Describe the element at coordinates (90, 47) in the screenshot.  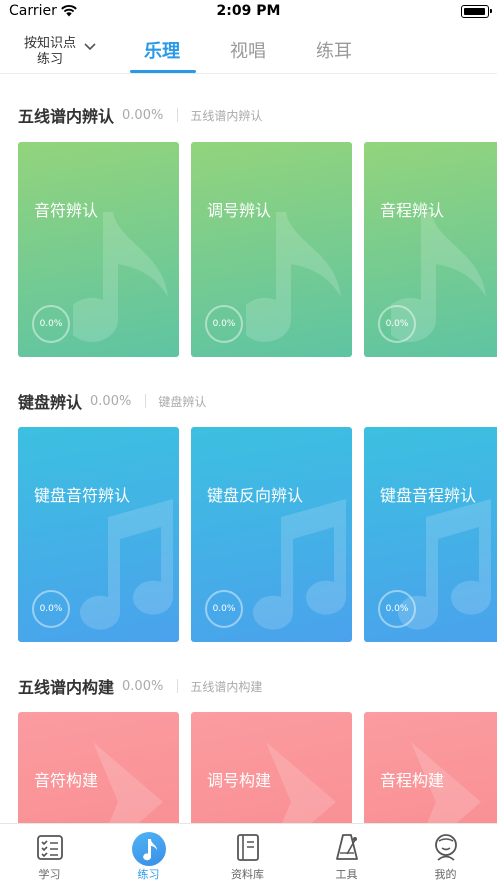
I see `chevron-down-icon` at that location.